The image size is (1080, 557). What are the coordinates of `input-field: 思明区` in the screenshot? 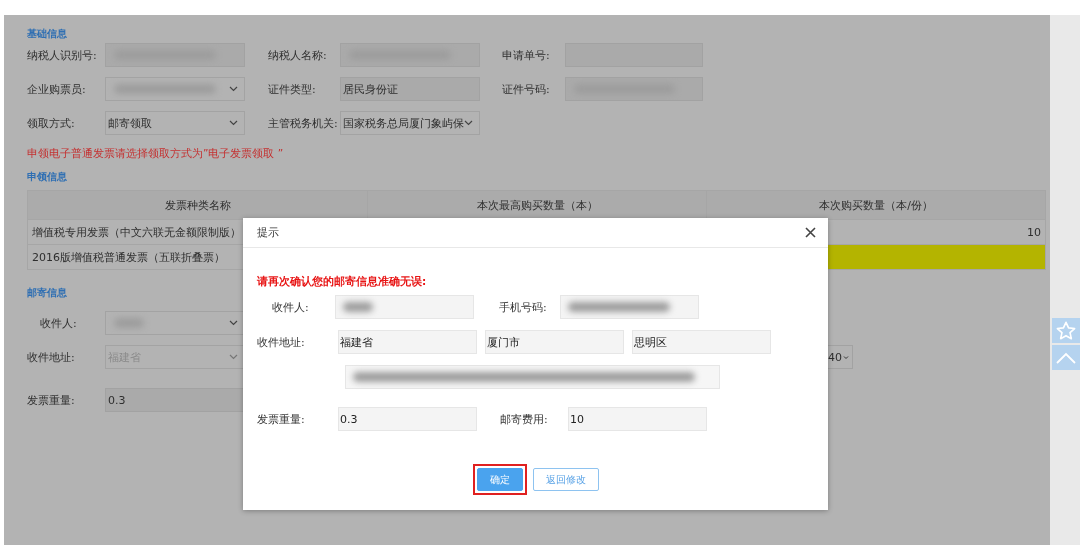 It's located at (701, 342).